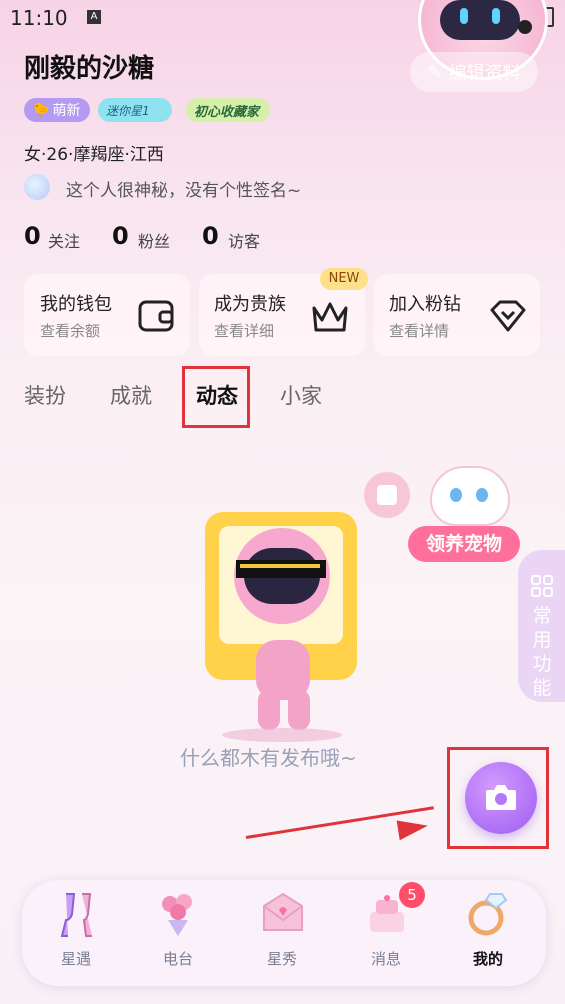 This screenshot has height=1004, width=565. I want to click on badge-collector: 初心收藏家, so click(228, 110).